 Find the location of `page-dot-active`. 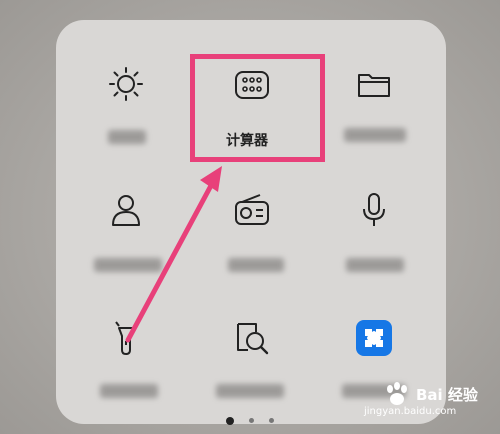

page-dot-active is located at coordinates (229, 420).